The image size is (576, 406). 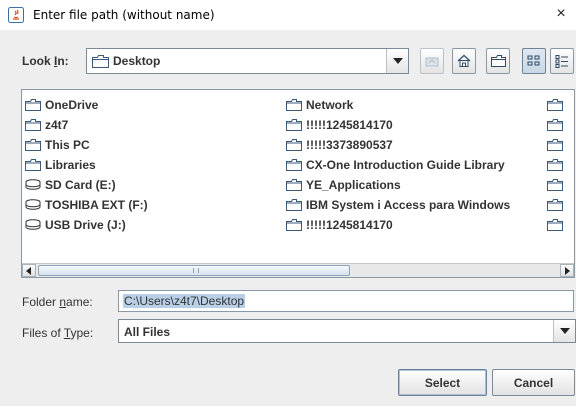 I want to click on folder-name-label: Folder name:, so click(x=57, y=302).